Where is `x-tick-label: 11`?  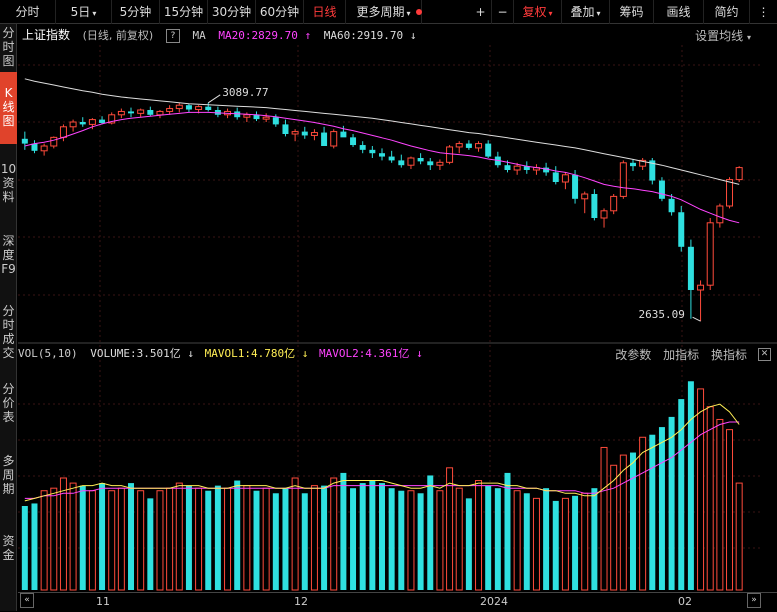 x-tick-label: 11 is located at coordinates (103, 601).